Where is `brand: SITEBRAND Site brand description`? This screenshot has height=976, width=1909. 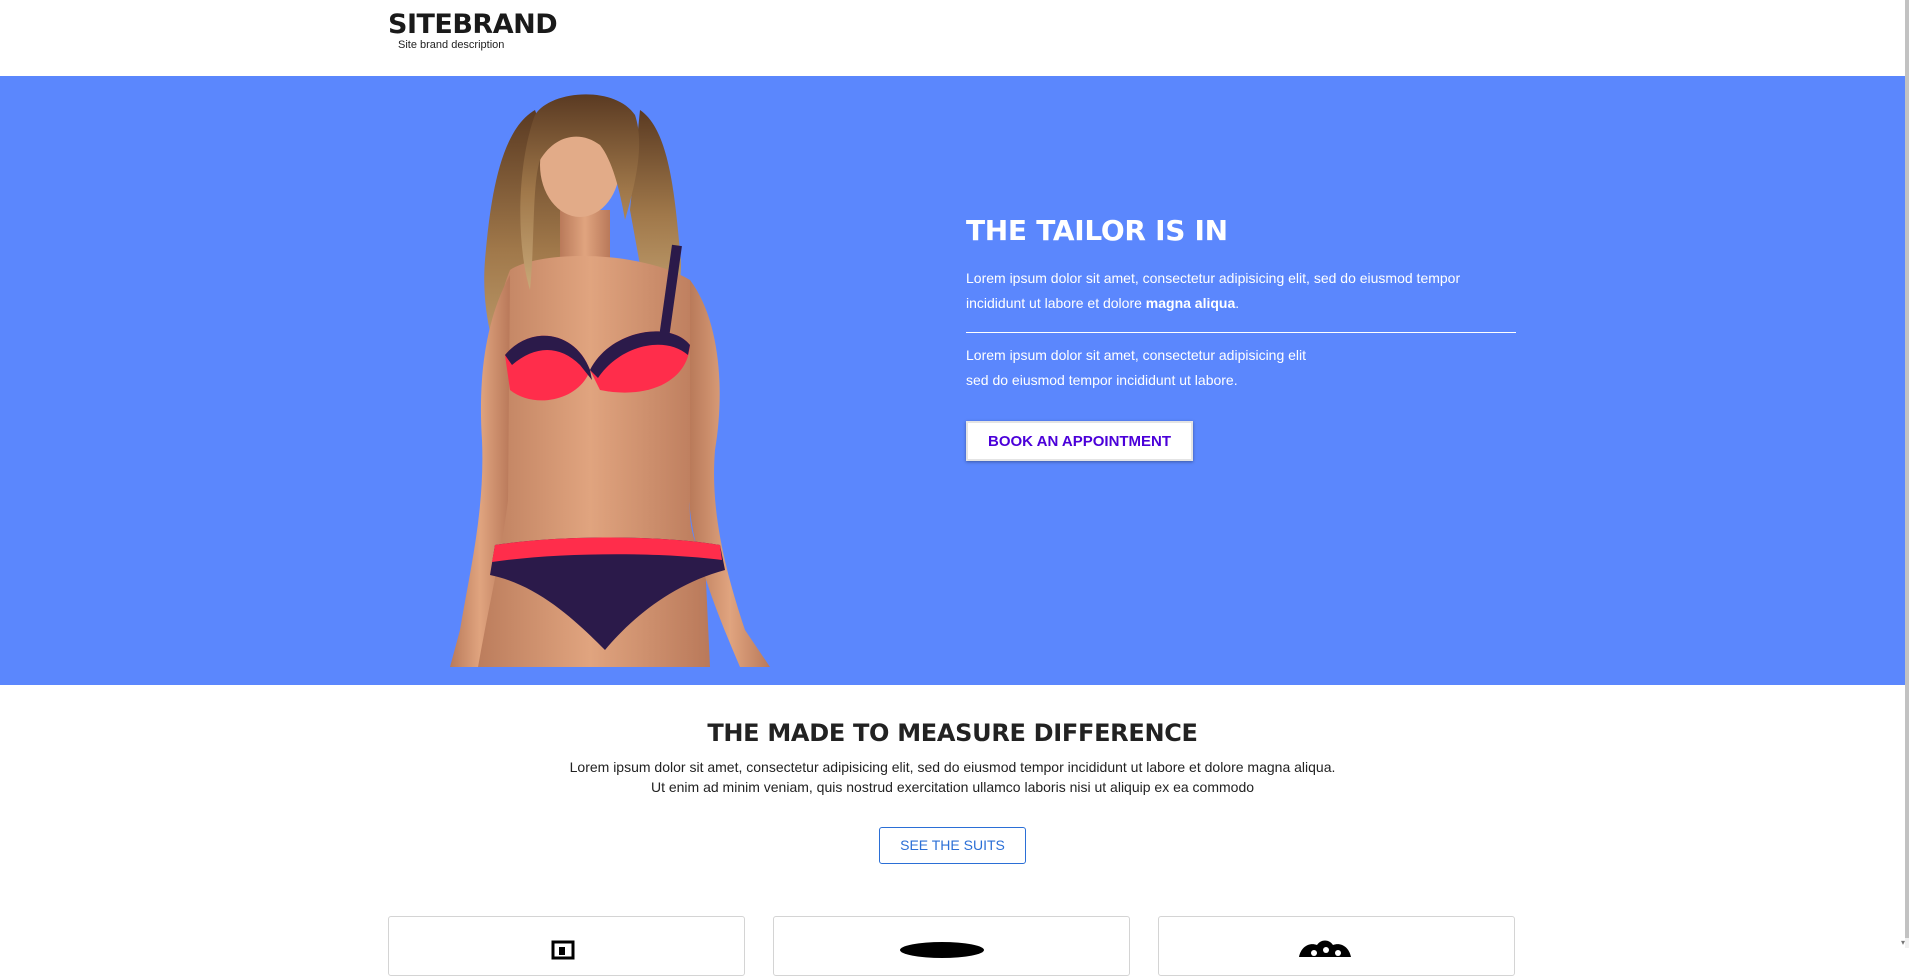 brand: SITEBRAND Site brand description is located at coordinates (472, 30).